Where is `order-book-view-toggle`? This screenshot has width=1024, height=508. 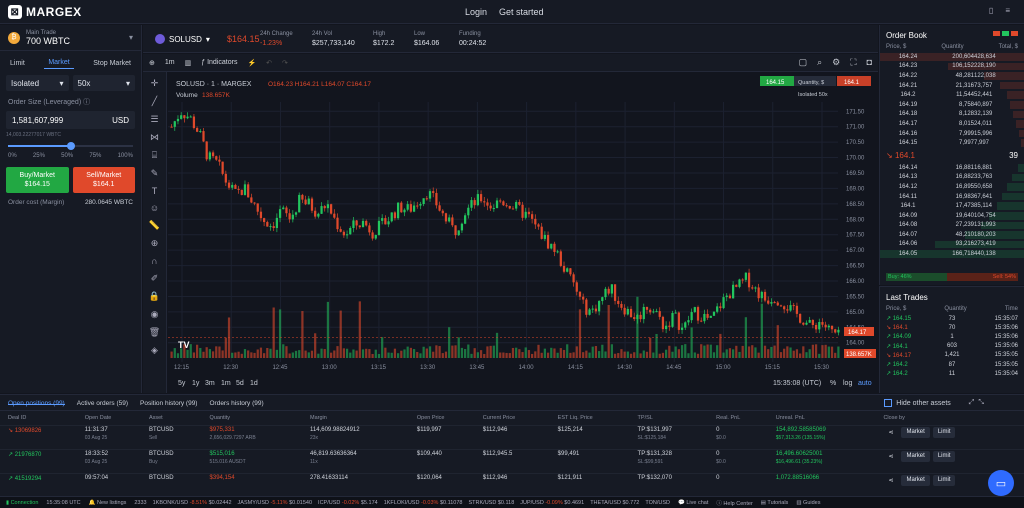 order-book-view-toggle is located at coordinates (1005, 35).